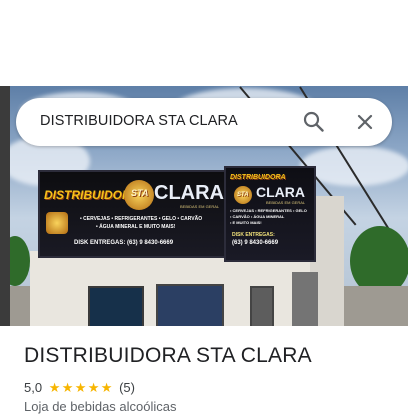  Describe the element at coordinates (200, 206) in the screenshot. I see `sign-tagline: BEBIDAS EM GERAL` at that location.